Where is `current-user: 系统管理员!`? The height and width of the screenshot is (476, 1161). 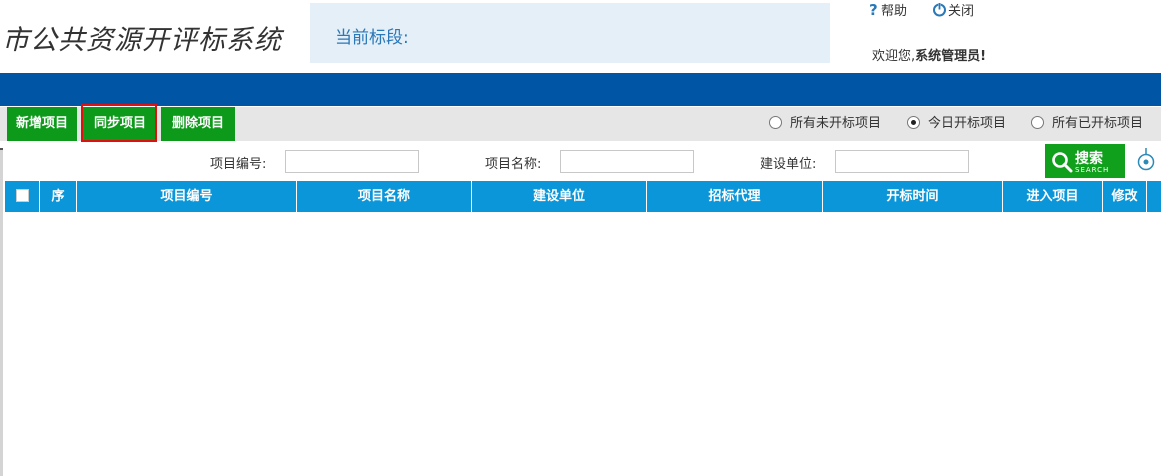 current-user: 系统管理员! is located at coordinates (951, 56).